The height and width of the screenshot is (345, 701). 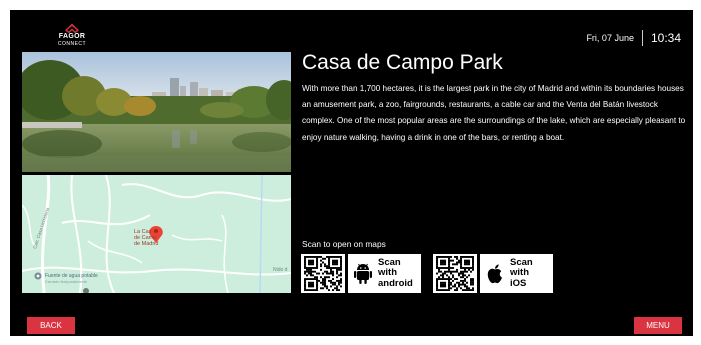 I want to click on scan-prompt: Scan to open on maps, so click(x=344, y=244).